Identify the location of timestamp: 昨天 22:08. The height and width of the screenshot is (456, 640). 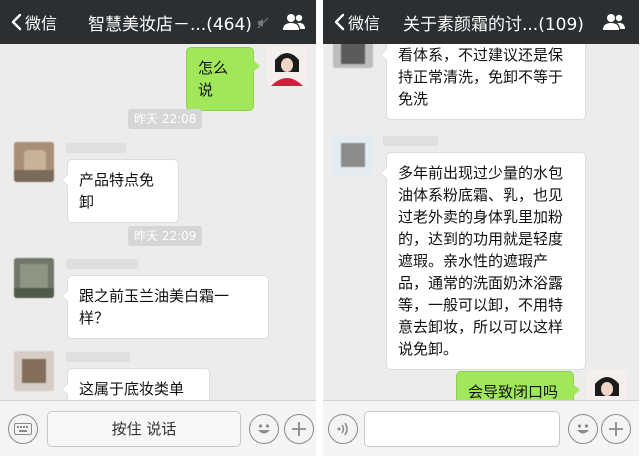
(165, 119).